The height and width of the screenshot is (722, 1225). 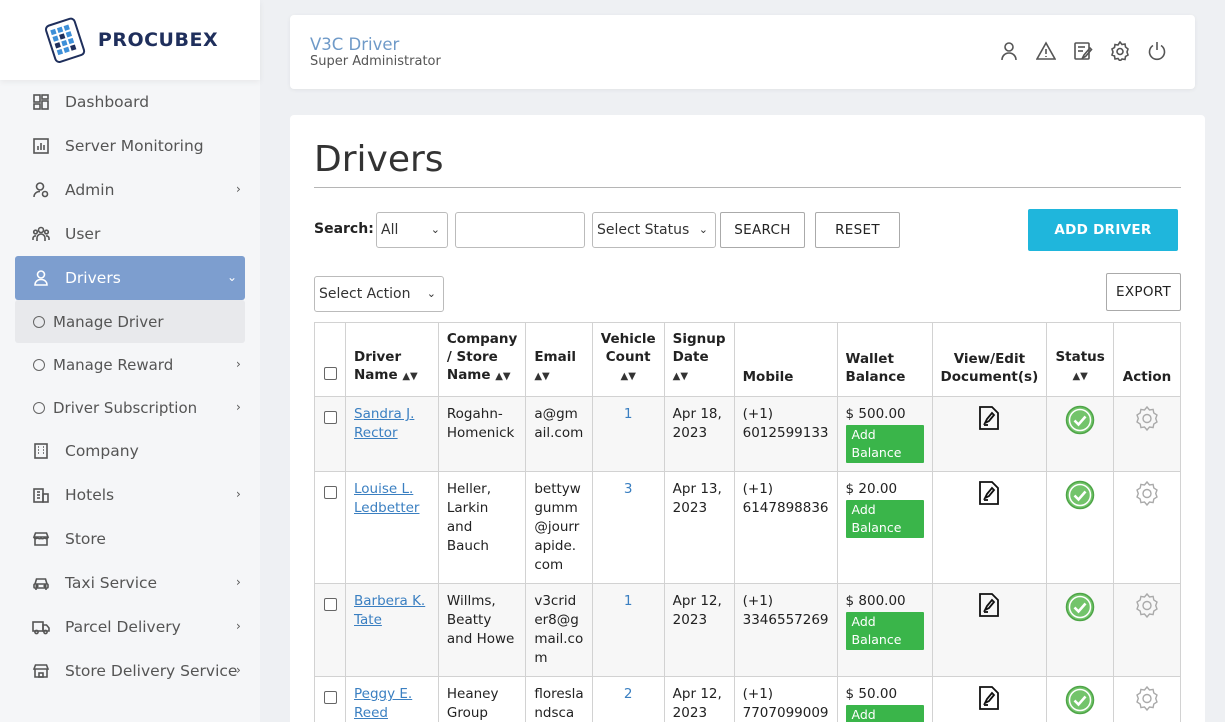 What do you see at coordinates (503, 376) in the screenshot?
I see `sort-icon: ▲▼` at bounding box center [503, 376].